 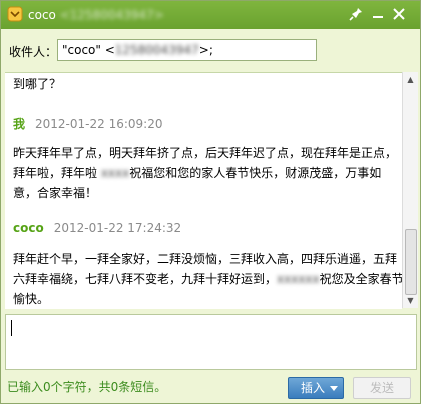 What do you see at coordinates (298, 279) in the screenshot?
I see `redacted-text: xxxxxx` at bounding box center [298, 279].